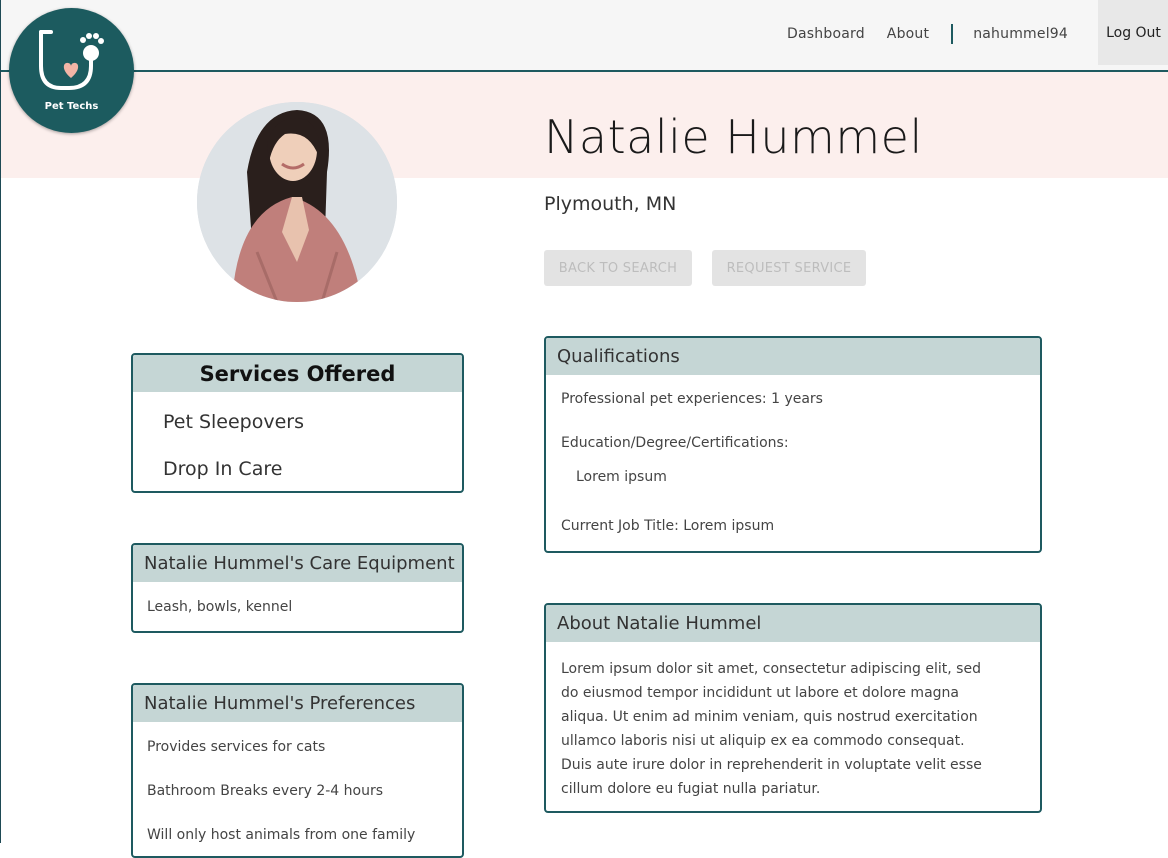 The image size is (1168, 858). What do you see at coordinates (1133, 32) in the screenshot?
I see `logout-button: Log Out` at bounding box center [1133, 32].